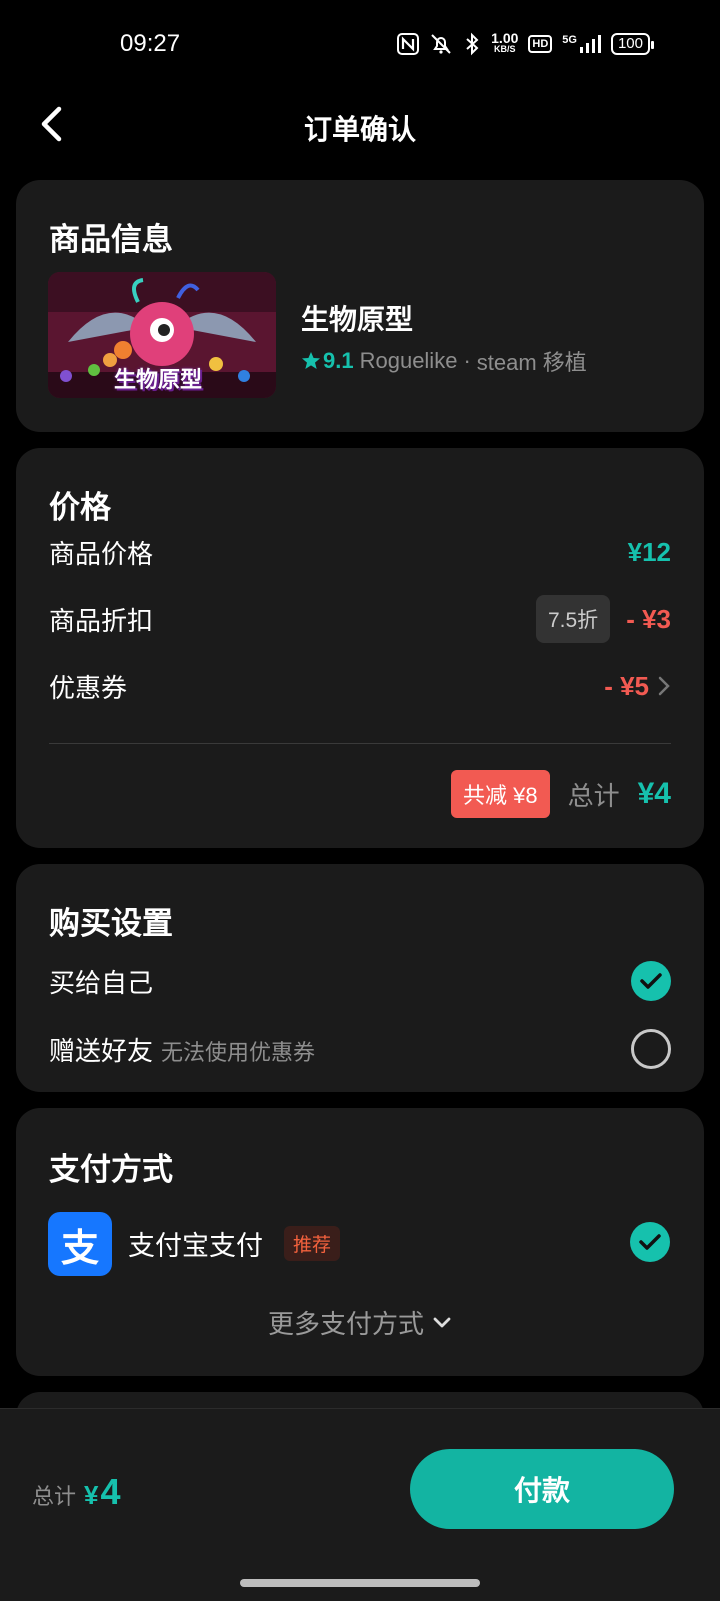 The height and width of the screenshot is (1601, 720). Describe the element at coordinates (111, 239) in the screenshot. I see `product-section-title: 商品信息` at that location.